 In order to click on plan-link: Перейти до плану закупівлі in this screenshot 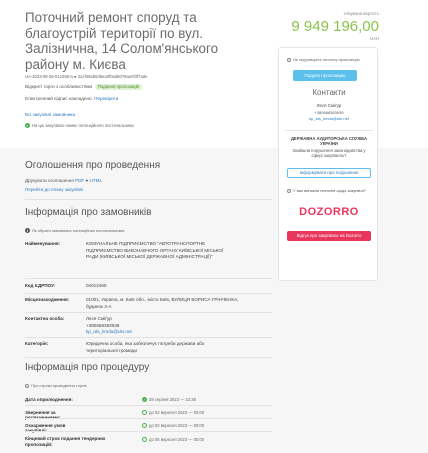, I will do `click(54, 189)`.